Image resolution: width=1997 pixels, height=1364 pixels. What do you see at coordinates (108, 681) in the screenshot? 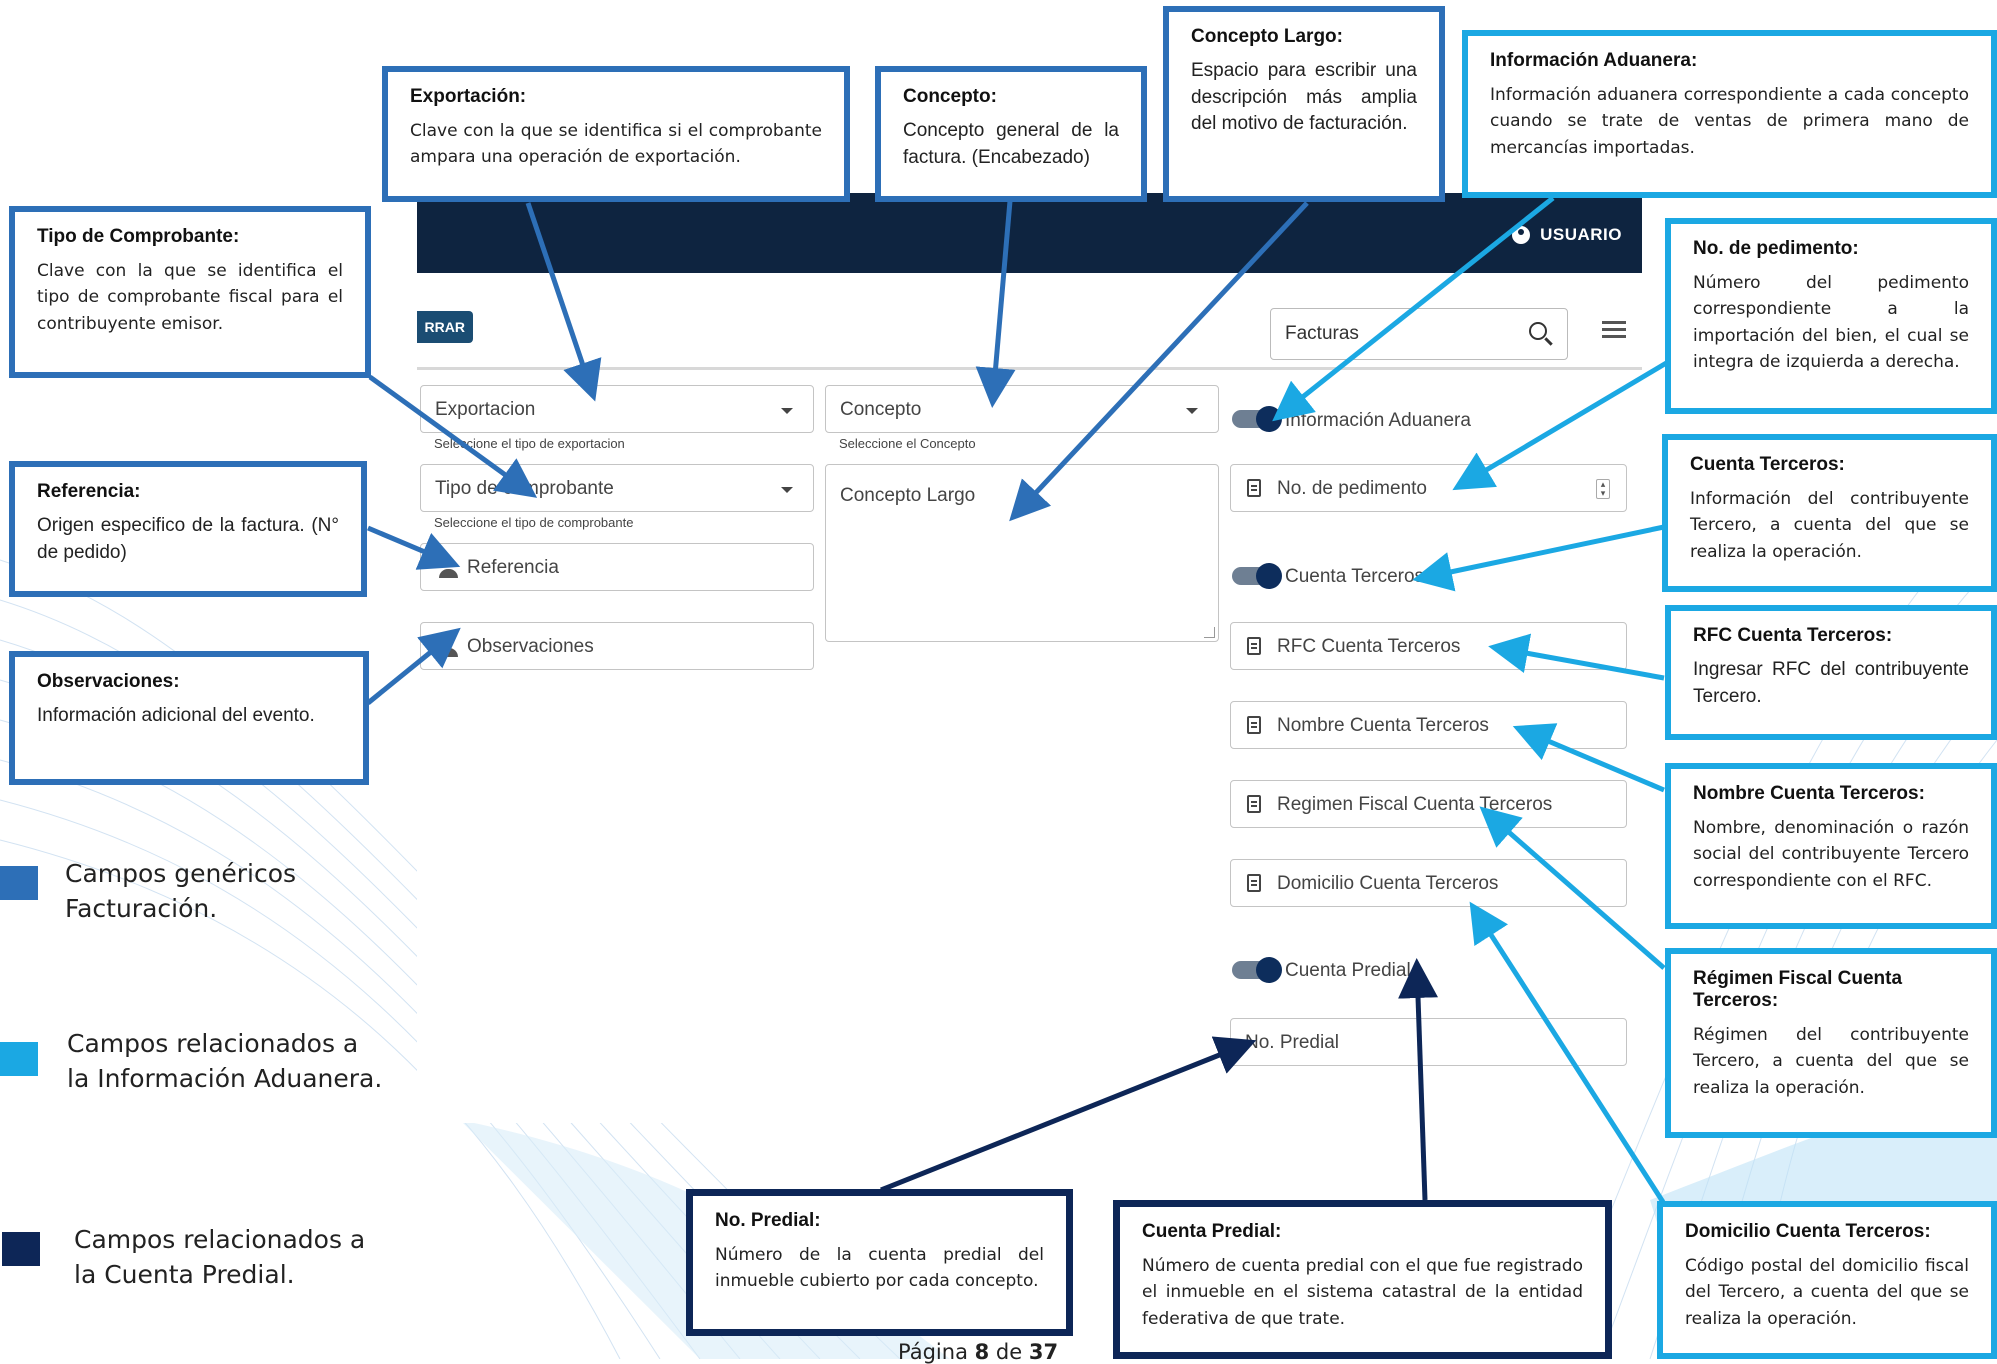
I see `callout-title: Observaciones:` at bounding box center [108, 681].